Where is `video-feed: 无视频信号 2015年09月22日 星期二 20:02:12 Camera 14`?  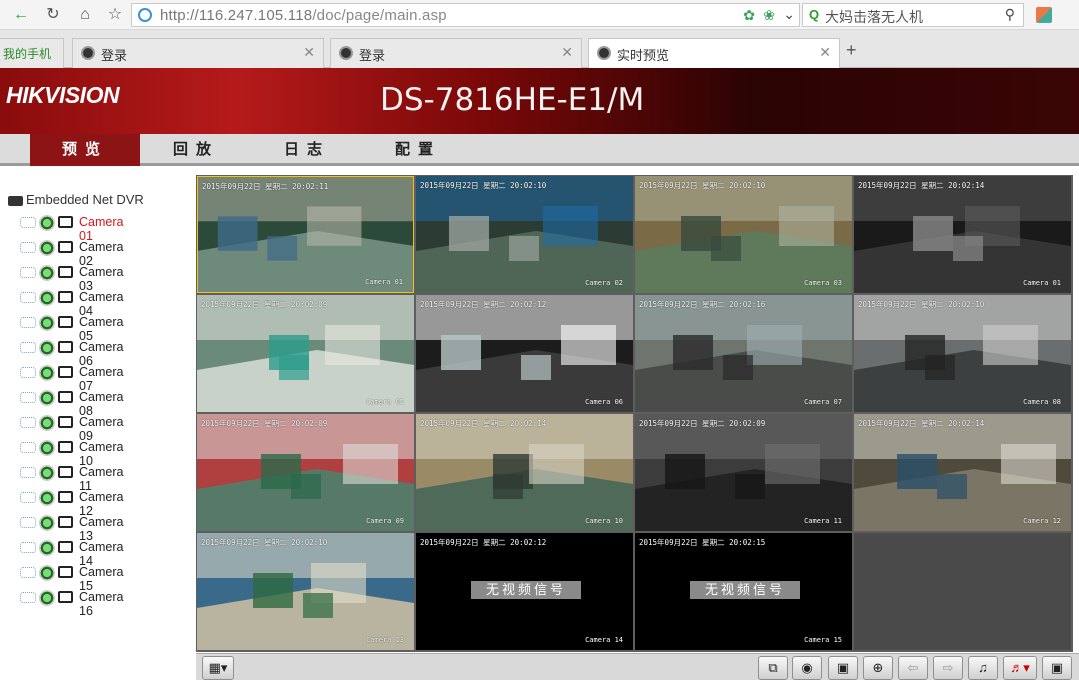
video-feed: 无视频信号 2015年09月22日 星期二 20:02:12 Camera 14 is located at coordinates (524, 591).